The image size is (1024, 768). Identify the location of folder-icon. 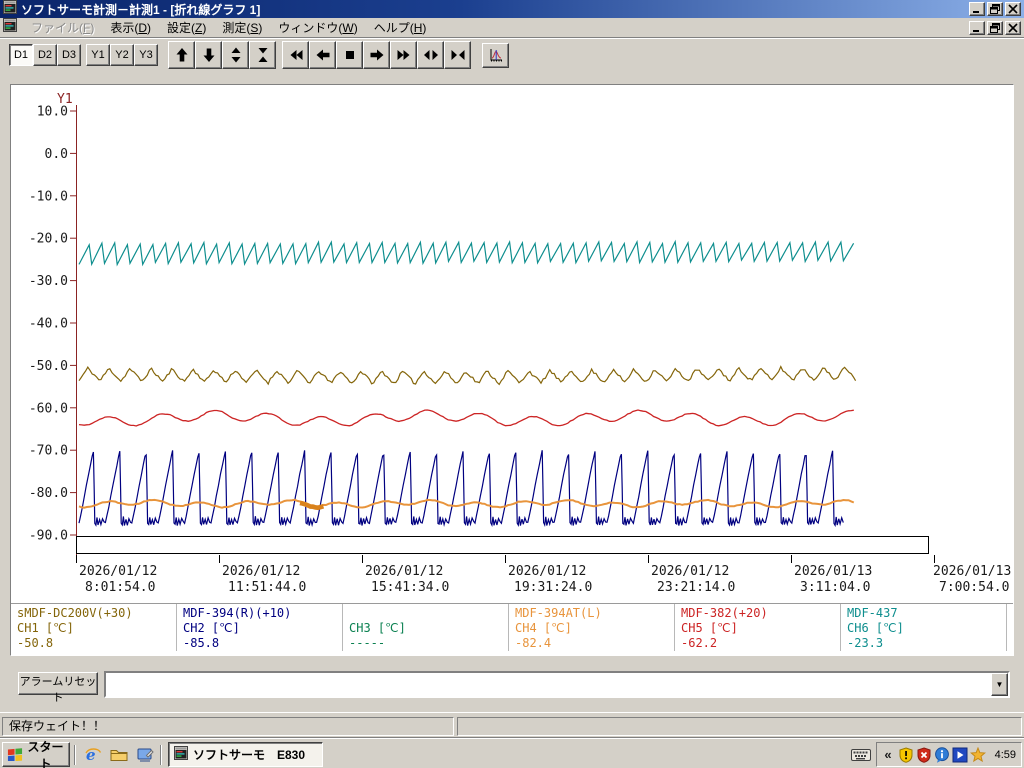
(119, 755).